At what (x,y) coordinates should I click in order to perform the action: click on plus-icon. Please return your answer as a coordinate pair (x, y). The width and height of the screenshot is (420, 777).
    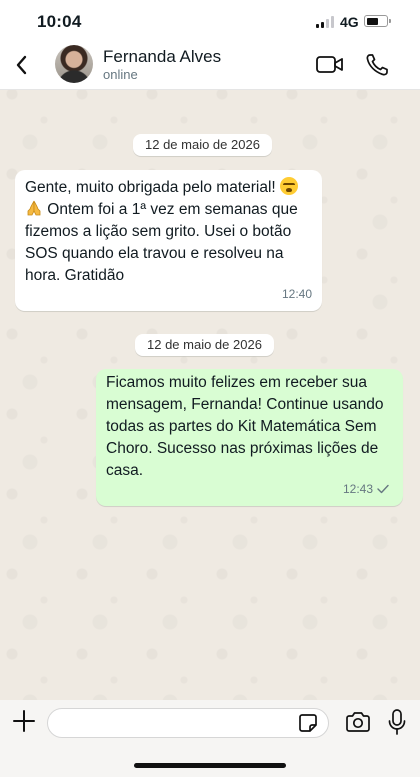
    Looking at the image, I should click on (24, 721).